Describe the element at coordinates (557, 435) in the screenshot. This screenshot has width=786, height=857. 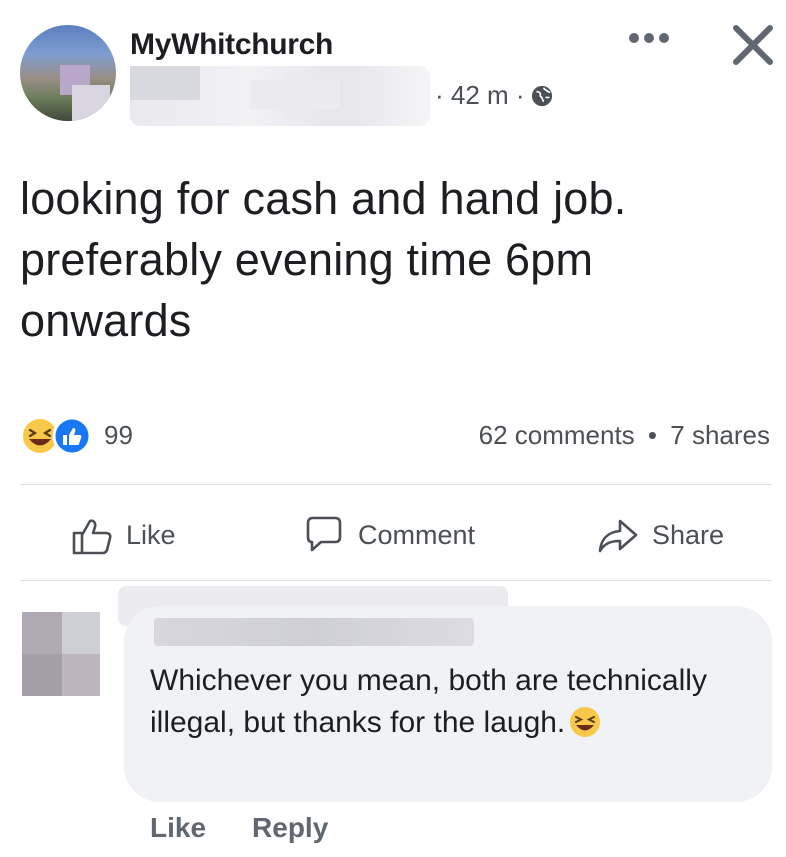
I see `comments-count: 62 comments` at that location.